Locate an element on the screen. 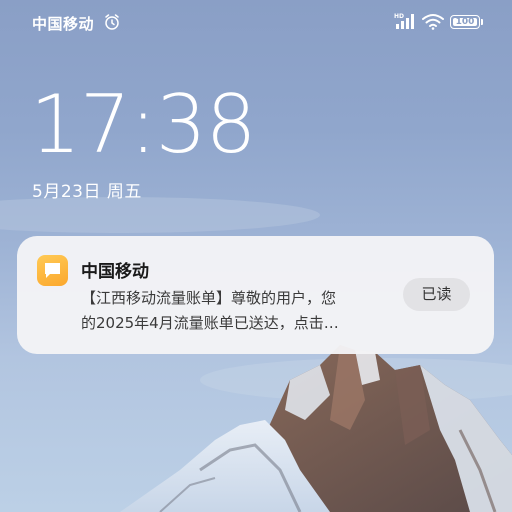 The height and width of the screenshot is (512, 512). network-badge: HD is located at coordinates (399, 16).